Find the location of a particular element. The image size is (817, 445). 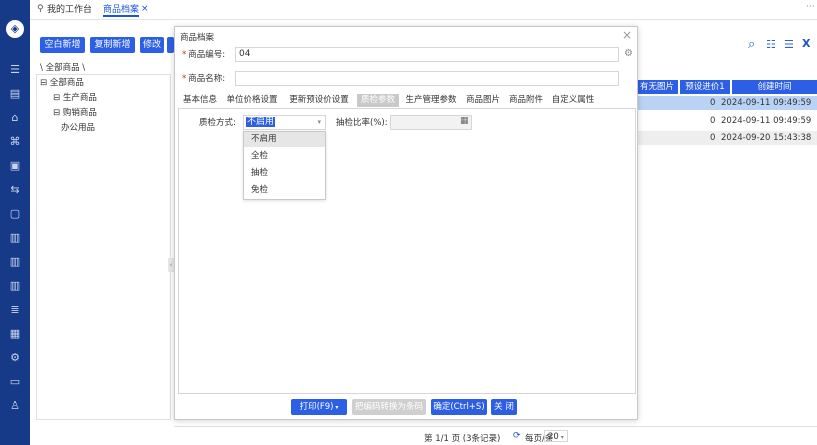

cart-icon: ⌂ is located at coordinates (15, 118).